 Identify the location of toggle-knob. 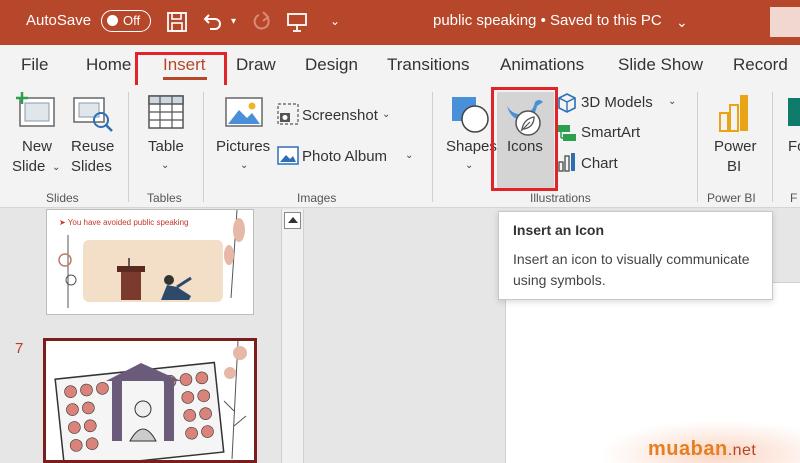
(112, 20).